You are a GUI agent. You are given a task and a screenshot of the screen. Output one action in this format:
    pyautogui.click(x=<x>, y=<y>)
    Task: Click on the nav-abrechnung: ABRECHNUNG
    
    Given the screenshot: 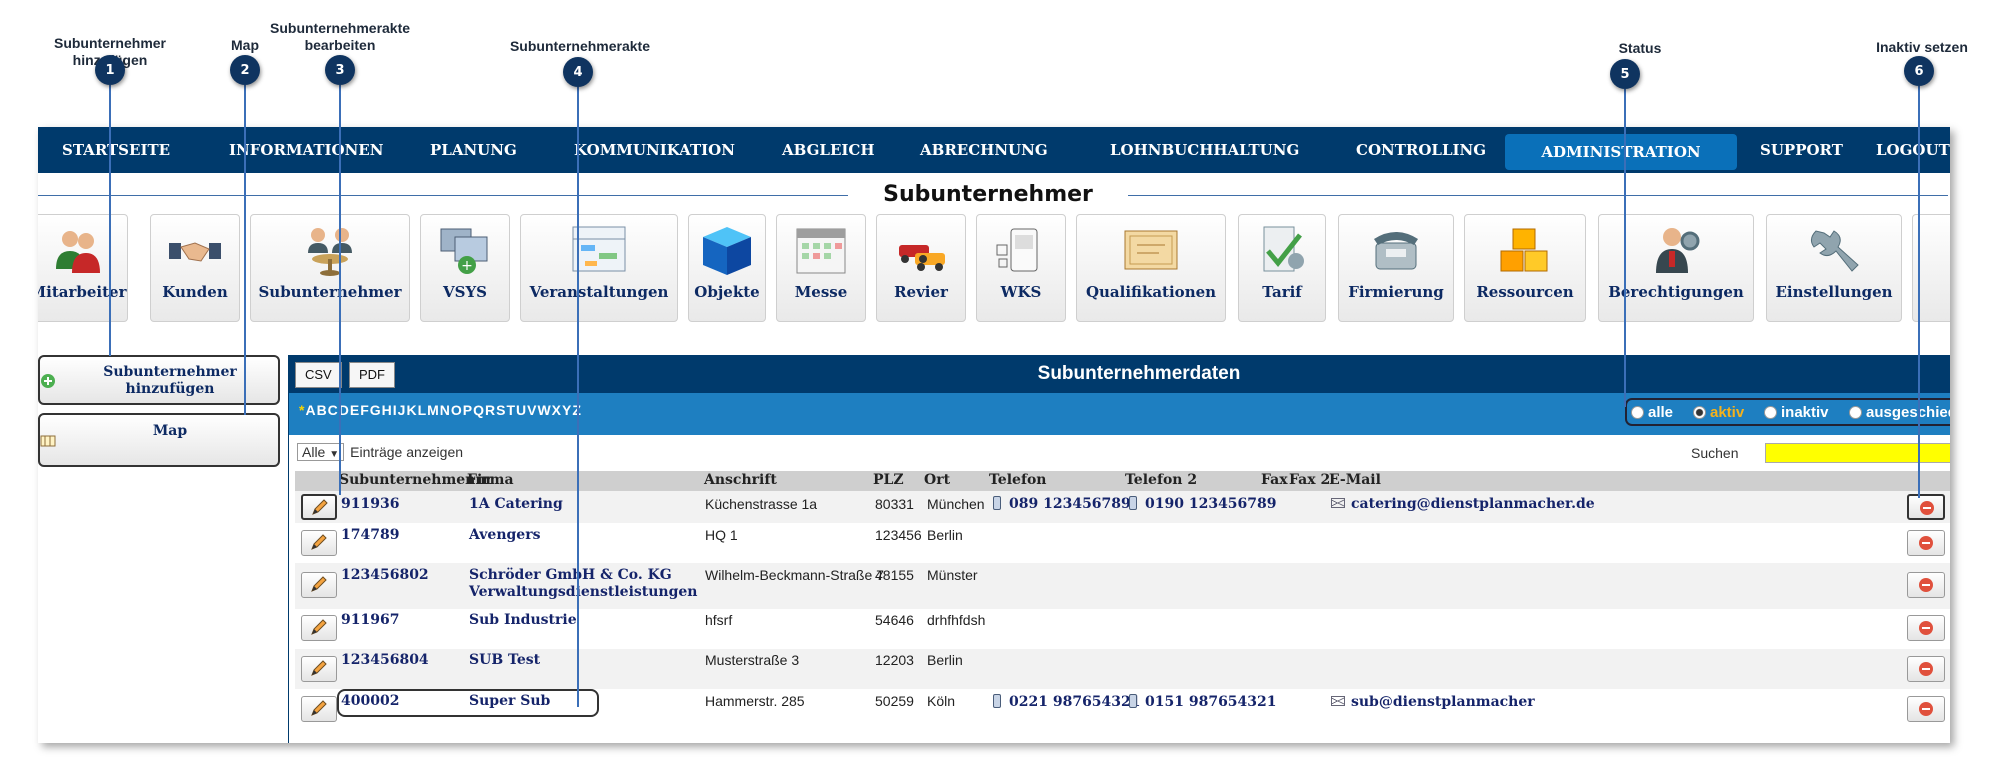 What is the action you would take?
    pyautogui.click(x=984, y=150)
    